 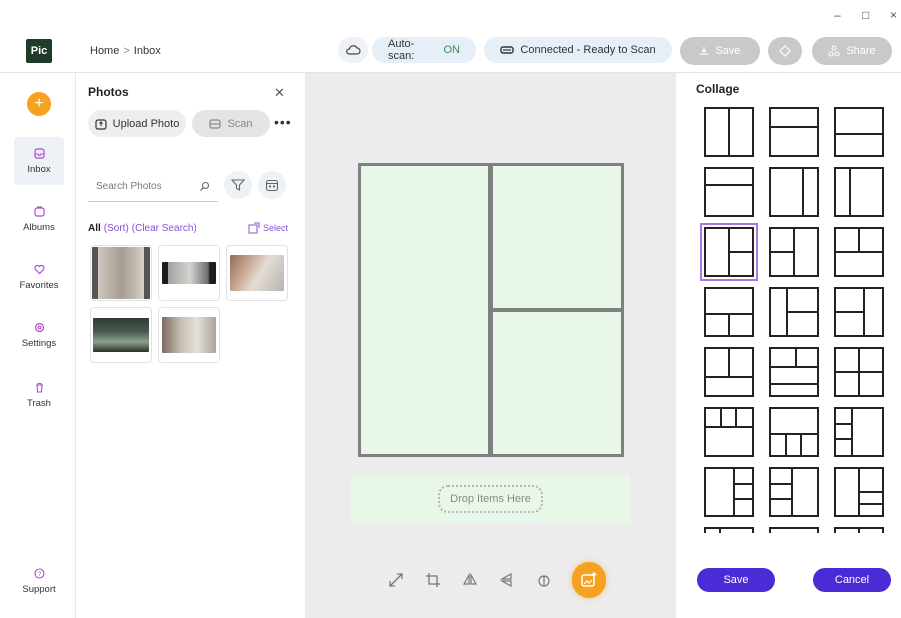 I want to click on flip-horizontal-button, so click(x=469, y=580).